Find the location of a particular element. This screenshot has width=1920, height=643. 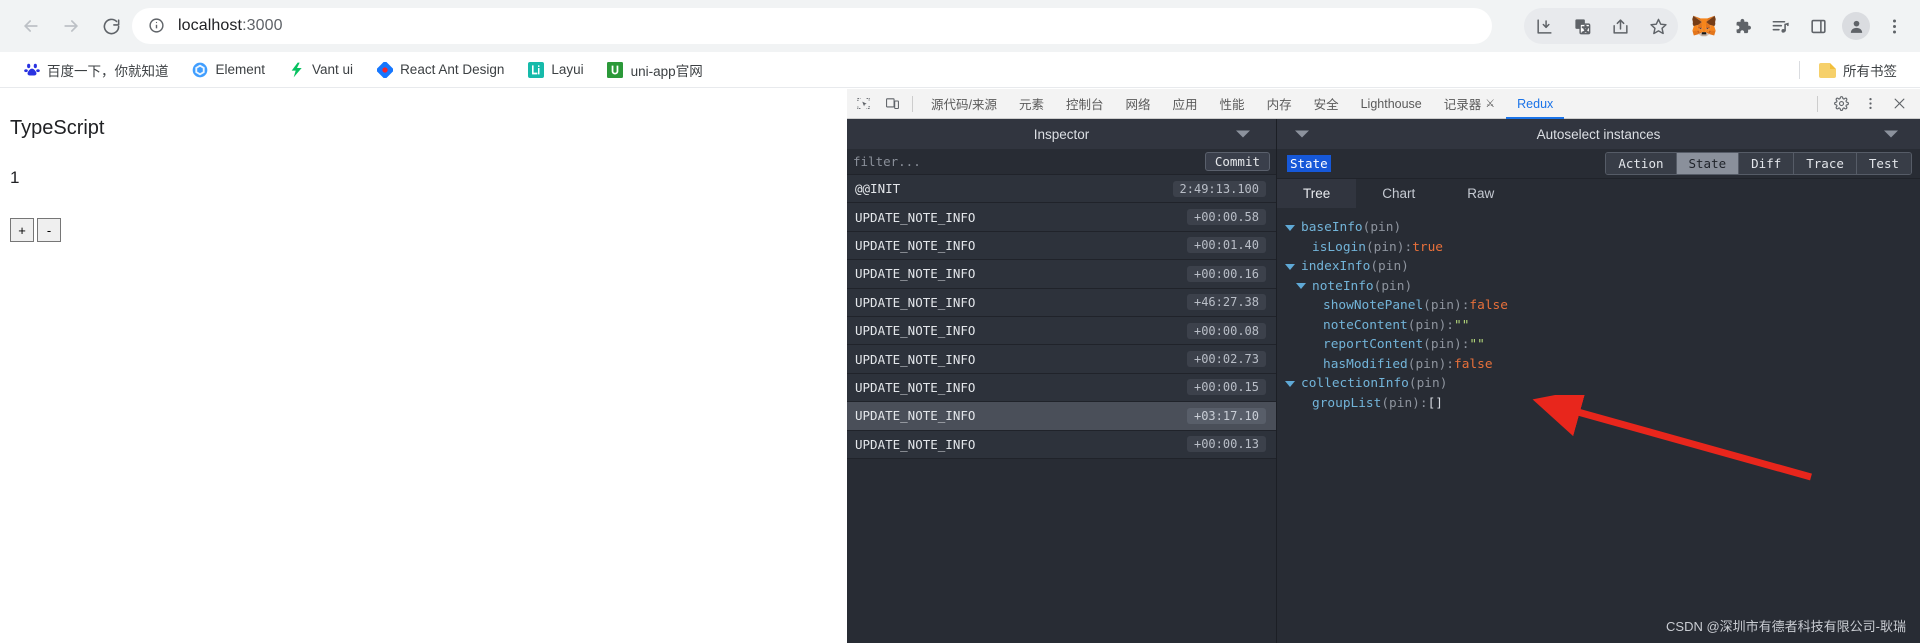

settings-gear-icon is located at coordinates (1841, 104).